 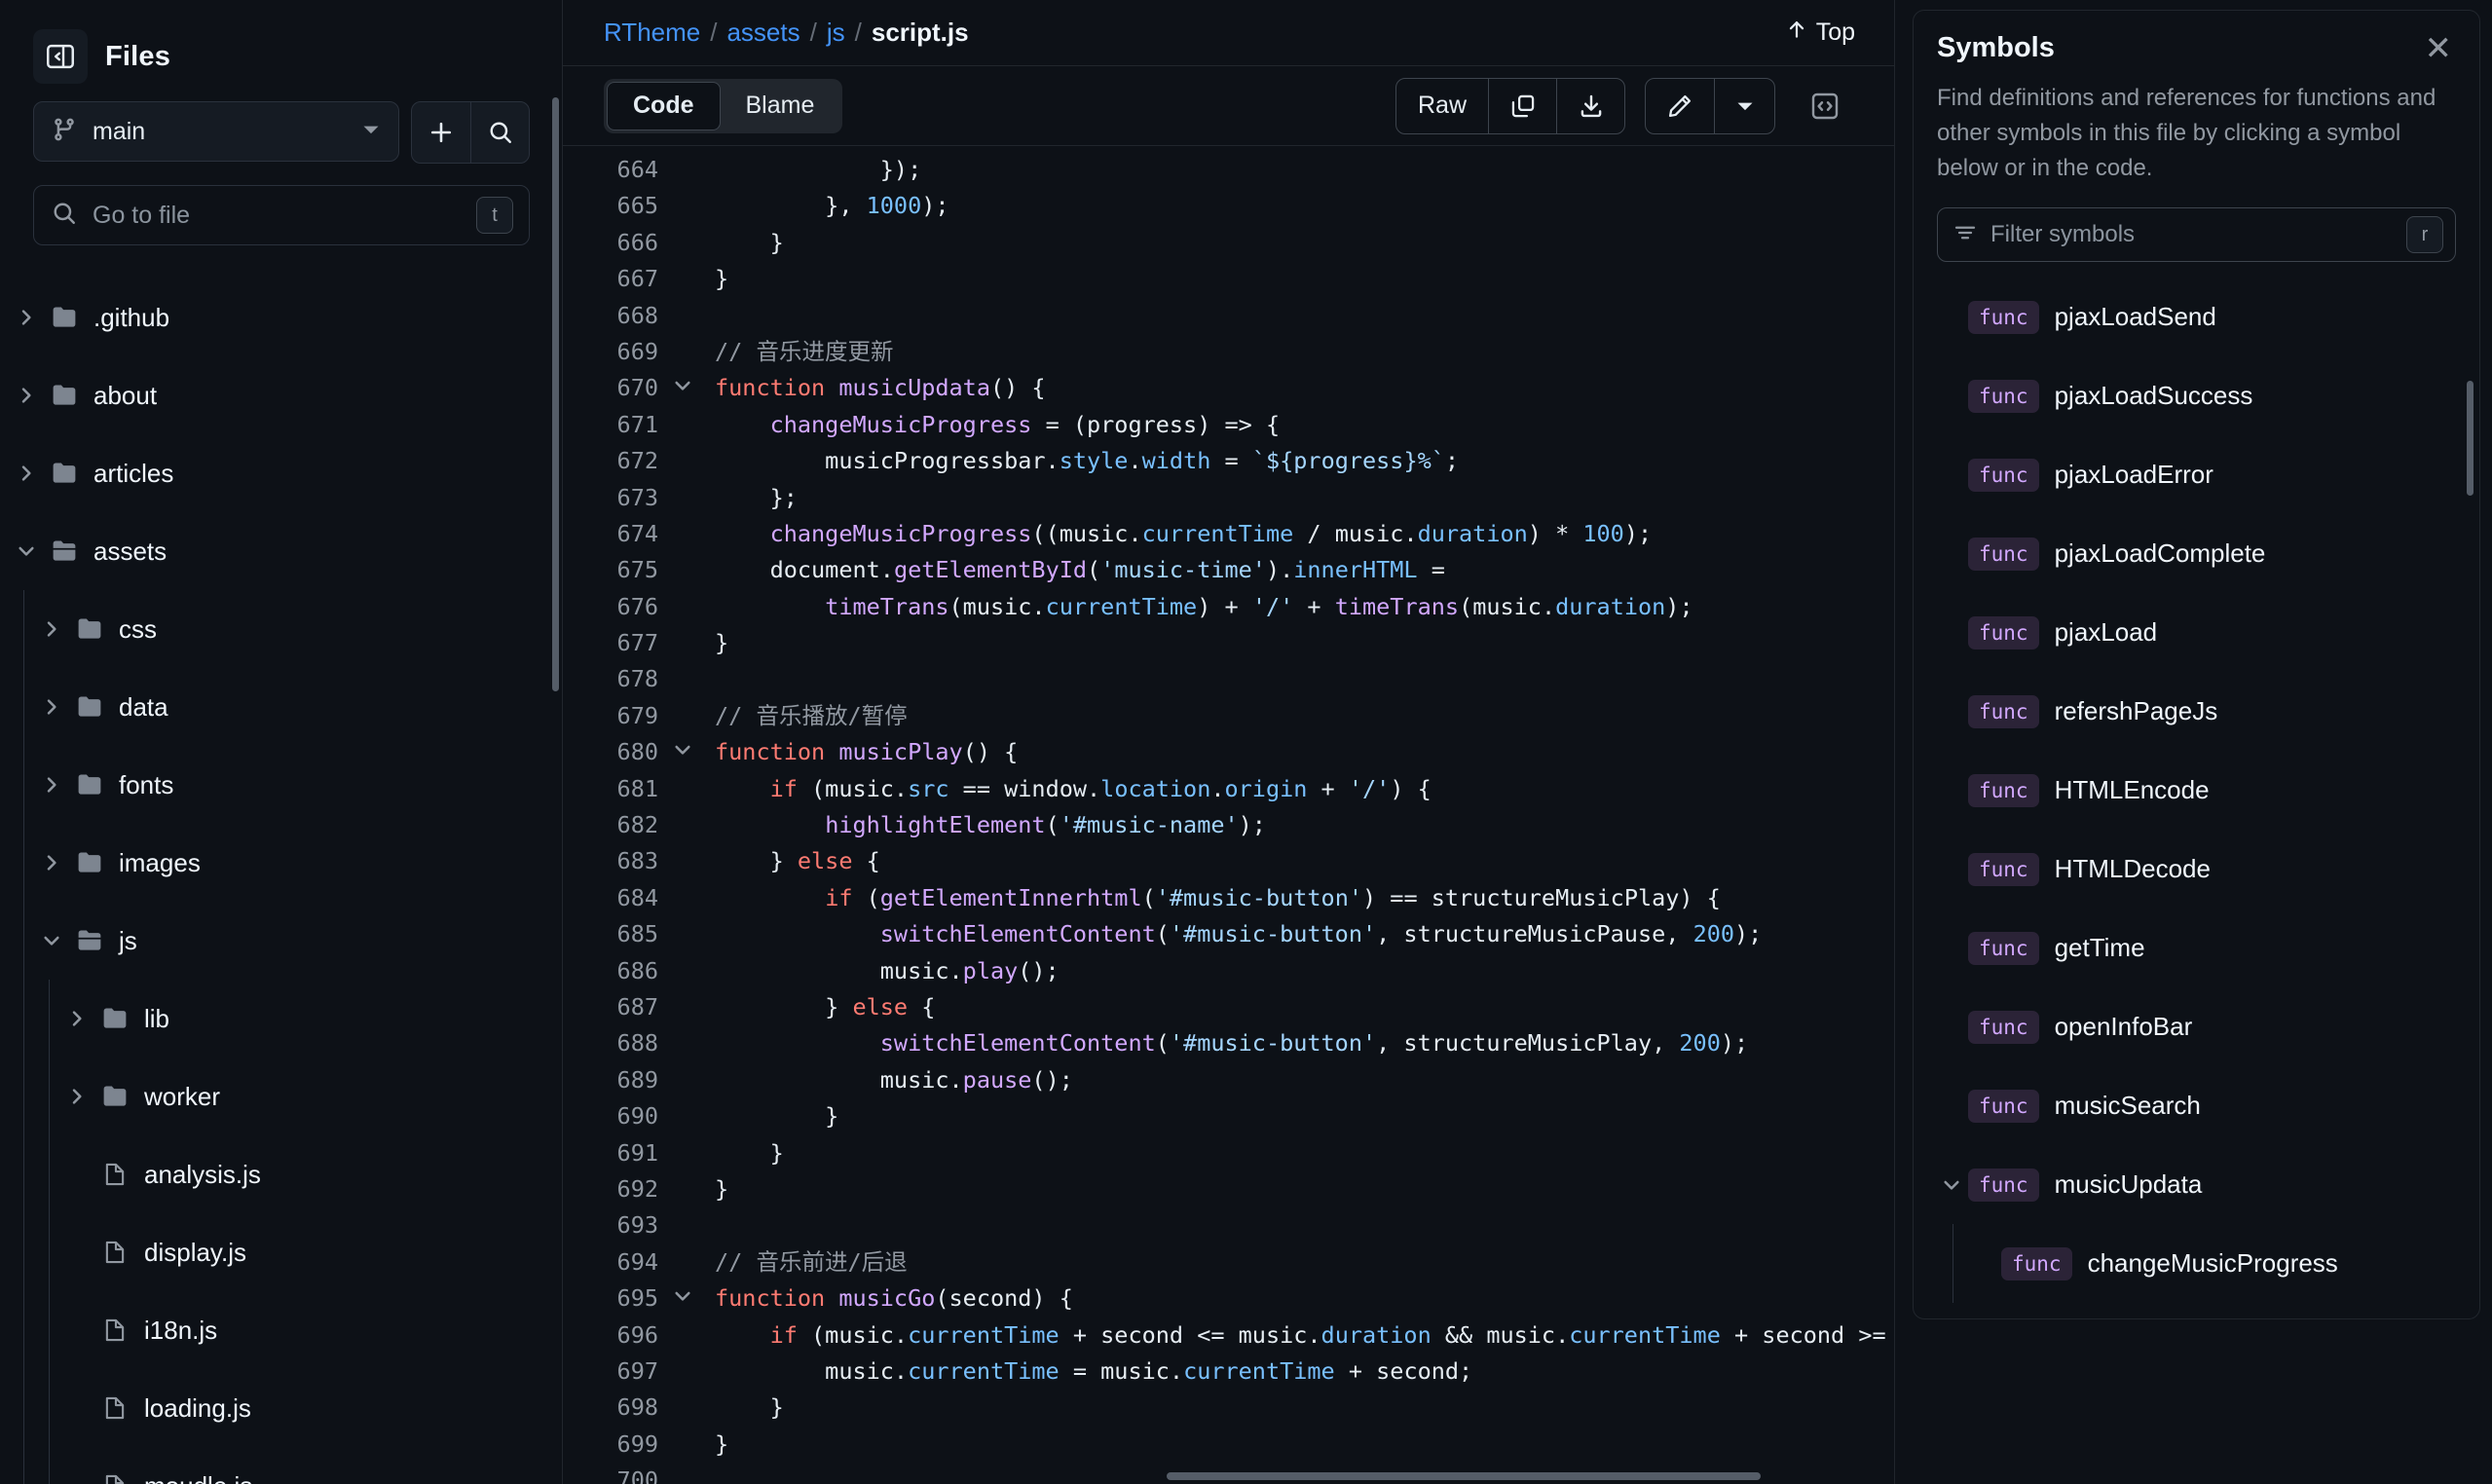 I want to click on search-input: Go to file t, so click(x=281, y=215).